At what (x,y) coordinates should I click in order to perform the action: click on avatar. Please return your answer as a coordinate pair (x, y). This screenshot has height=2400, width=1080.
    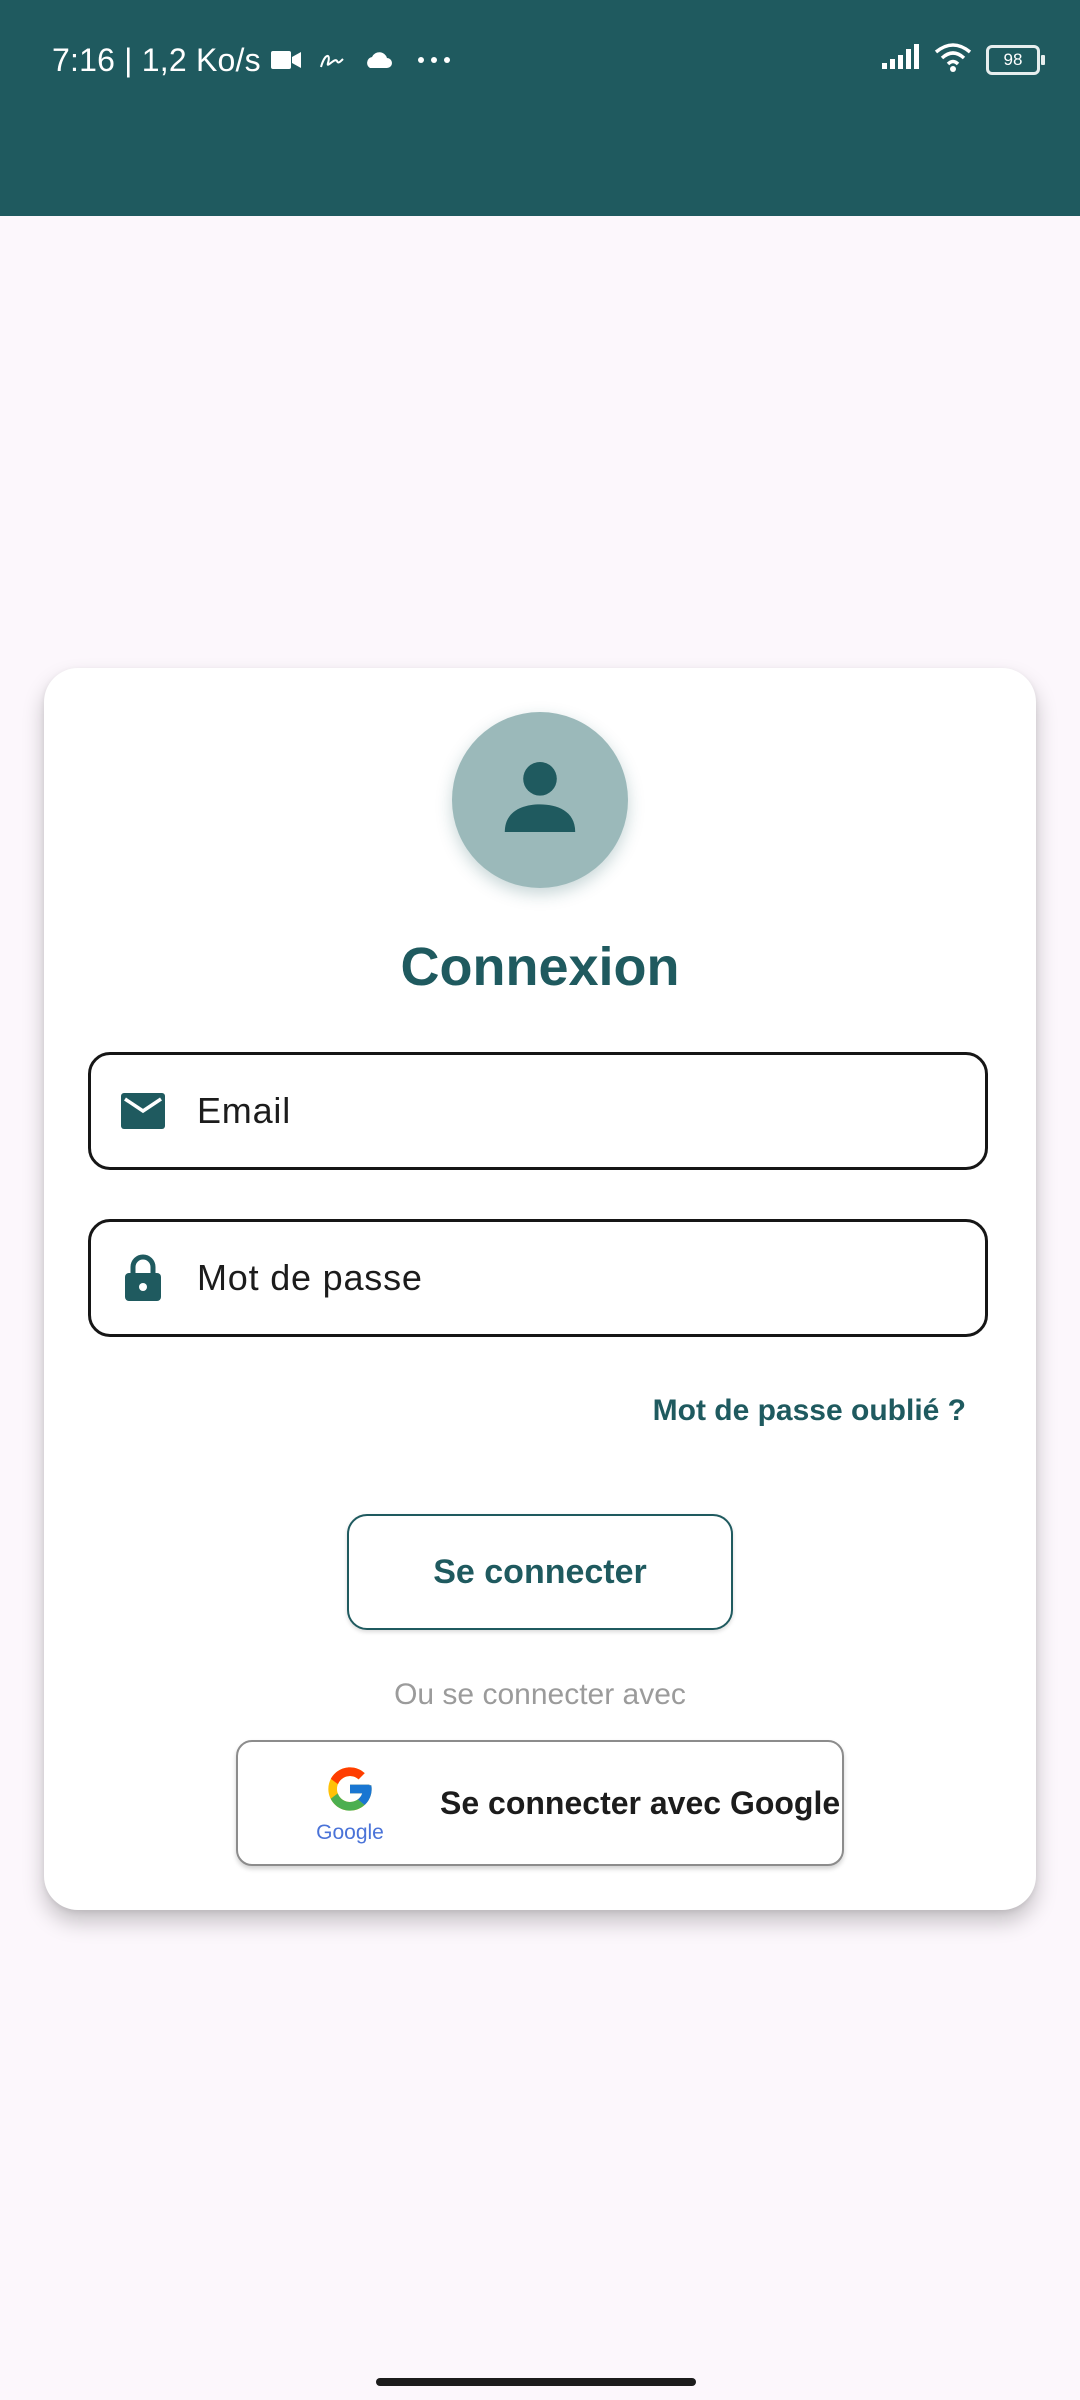
    Looking at the image, I should click on (540, 800).